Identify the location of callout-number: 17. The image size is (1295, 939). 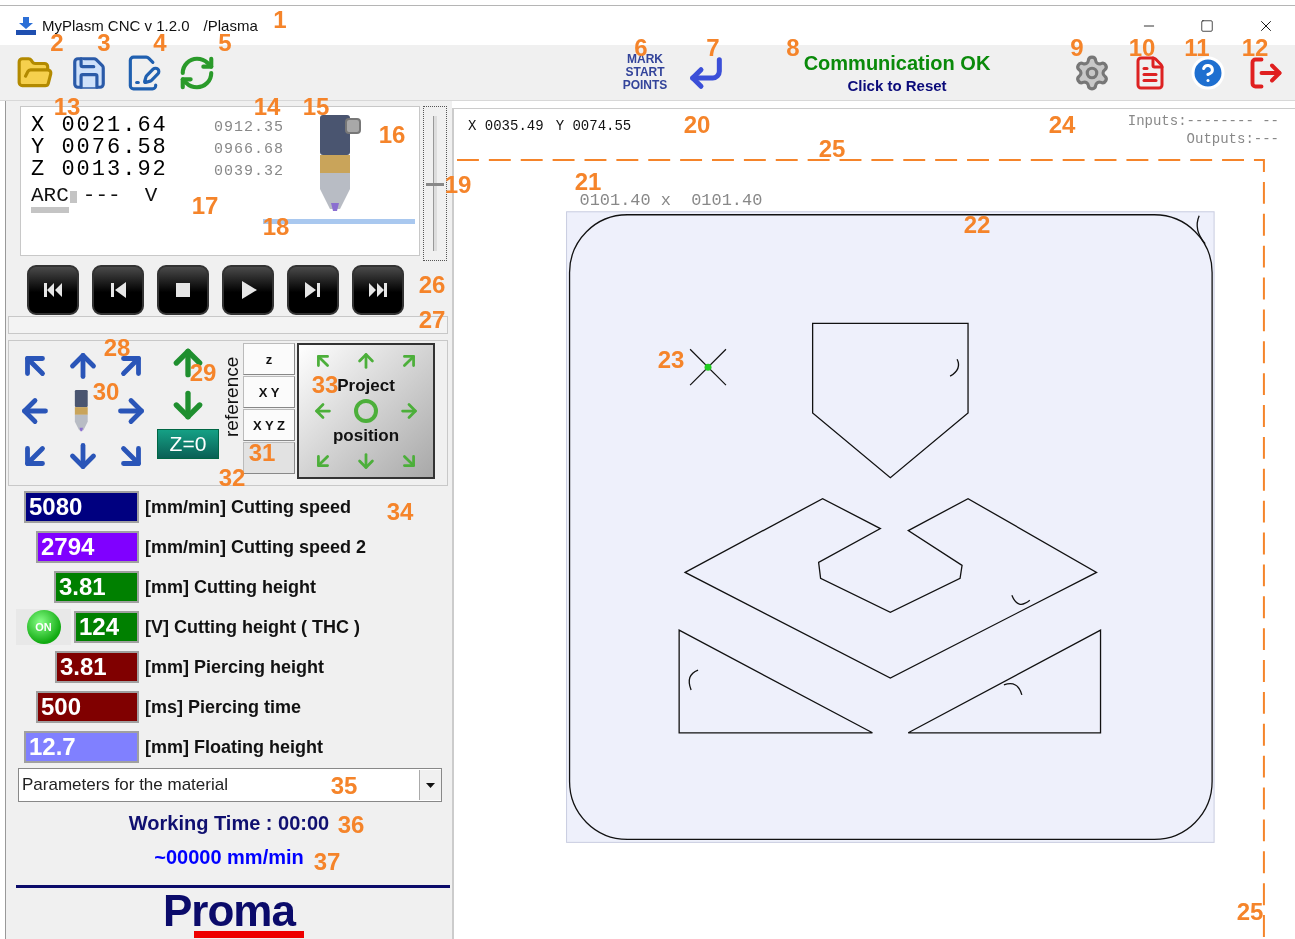
(205, 206).